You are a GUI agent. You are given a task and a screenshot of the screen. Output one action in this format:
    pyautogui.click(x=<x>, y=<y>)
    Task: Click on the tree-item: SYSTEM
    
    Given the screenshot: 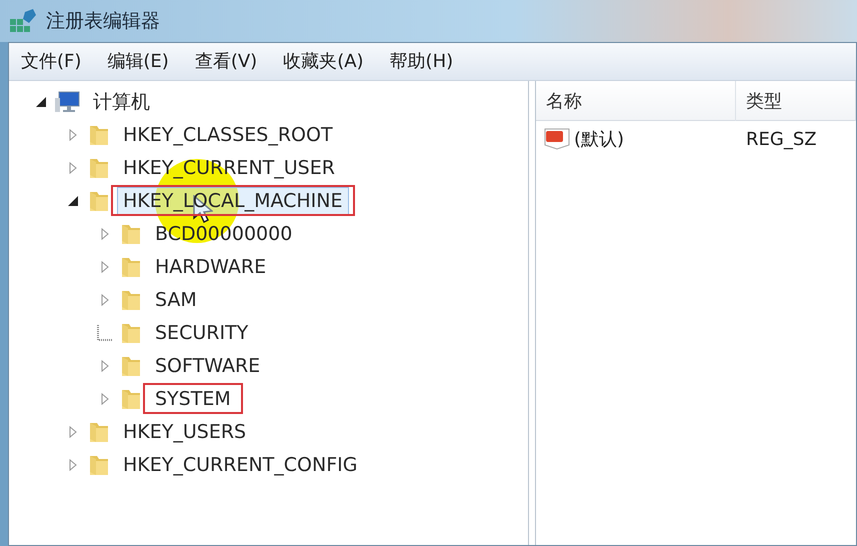 What is the action you would take?
    pyautogui.click(x=193, y=398)
    